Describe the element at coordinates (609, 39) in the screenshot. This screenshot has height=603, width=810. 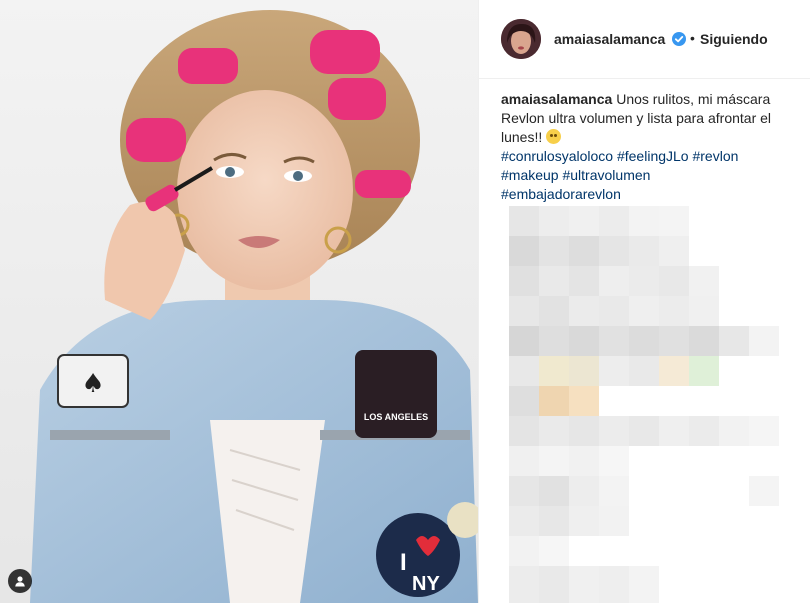
I see `username-link: amaiasalamanca` at that location.